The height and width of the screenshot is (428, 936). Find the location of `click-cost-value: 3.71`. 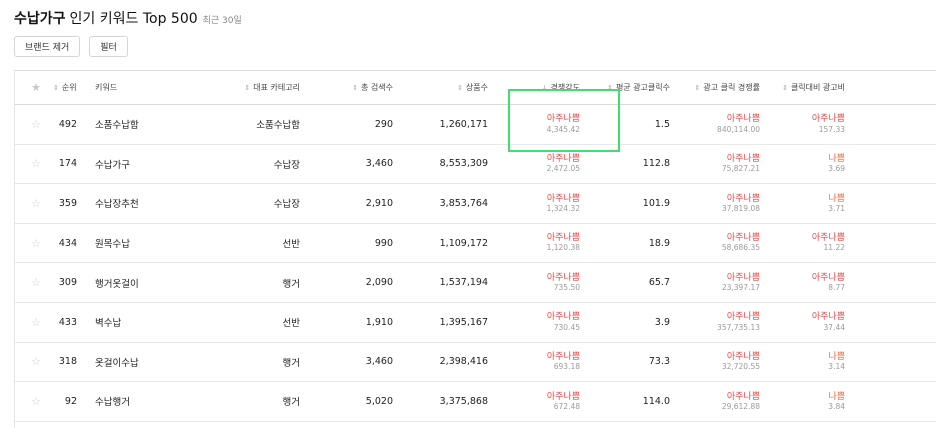

click-cost-value: 3.71 is located at coordinates (836, 208).